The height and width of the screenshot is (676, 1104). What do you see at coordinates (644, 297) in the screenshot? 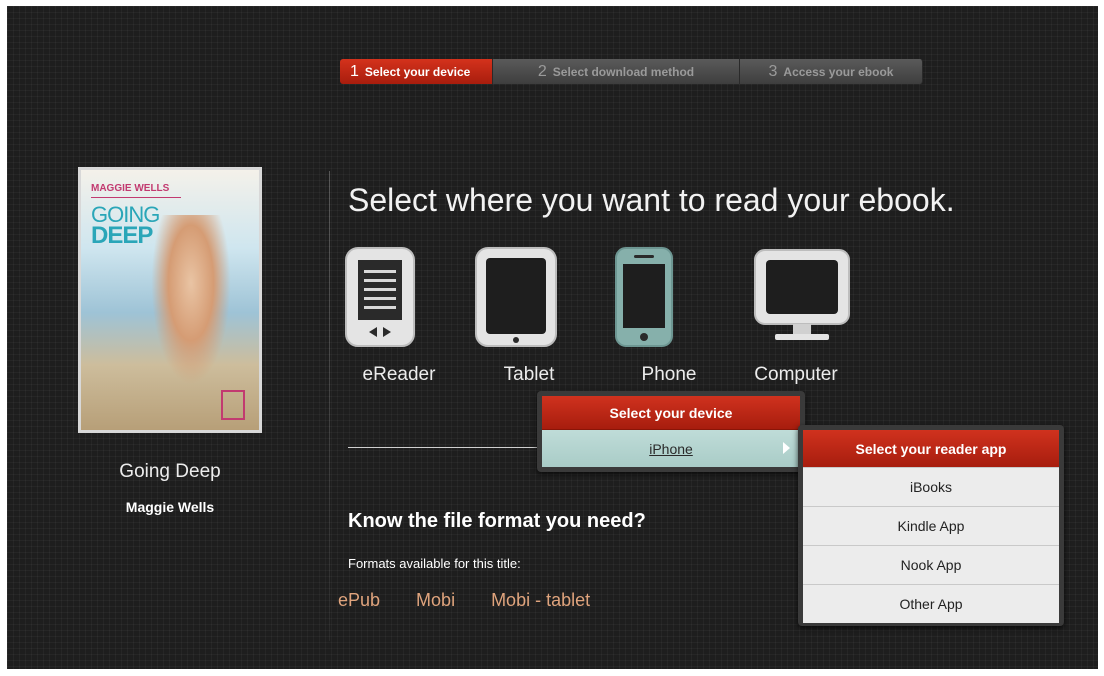
I see `phone-icon` at bounding box center [644, 297].